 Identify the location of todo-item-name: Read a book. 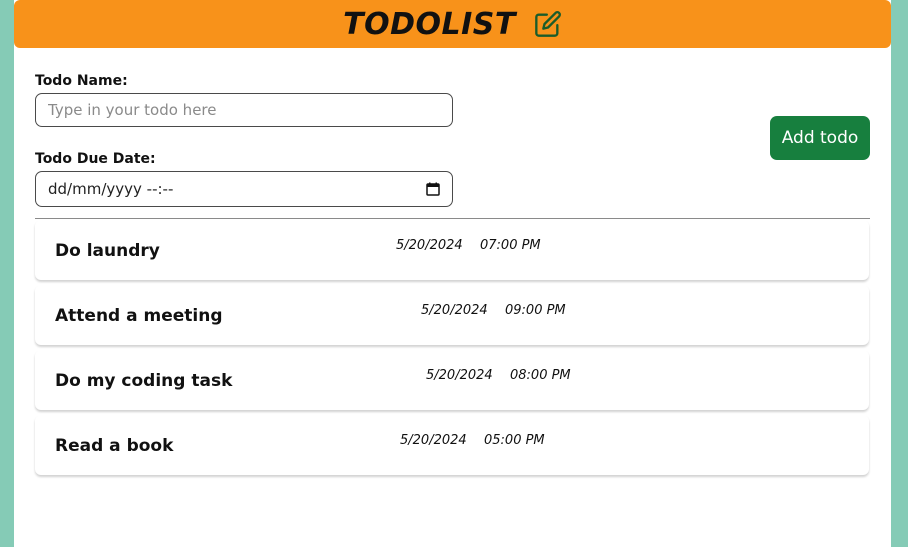
(114, 446).